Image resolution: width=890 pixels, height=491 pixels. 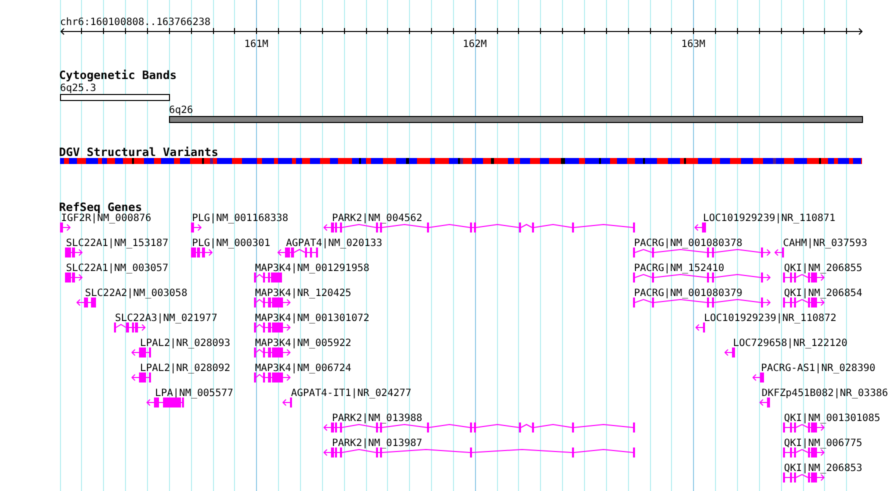 What do you see at coordinates (136, 293) in the screenshot?
I see `gene-label: SLC22A2|NM_003058` at bounding box center [136, 293].